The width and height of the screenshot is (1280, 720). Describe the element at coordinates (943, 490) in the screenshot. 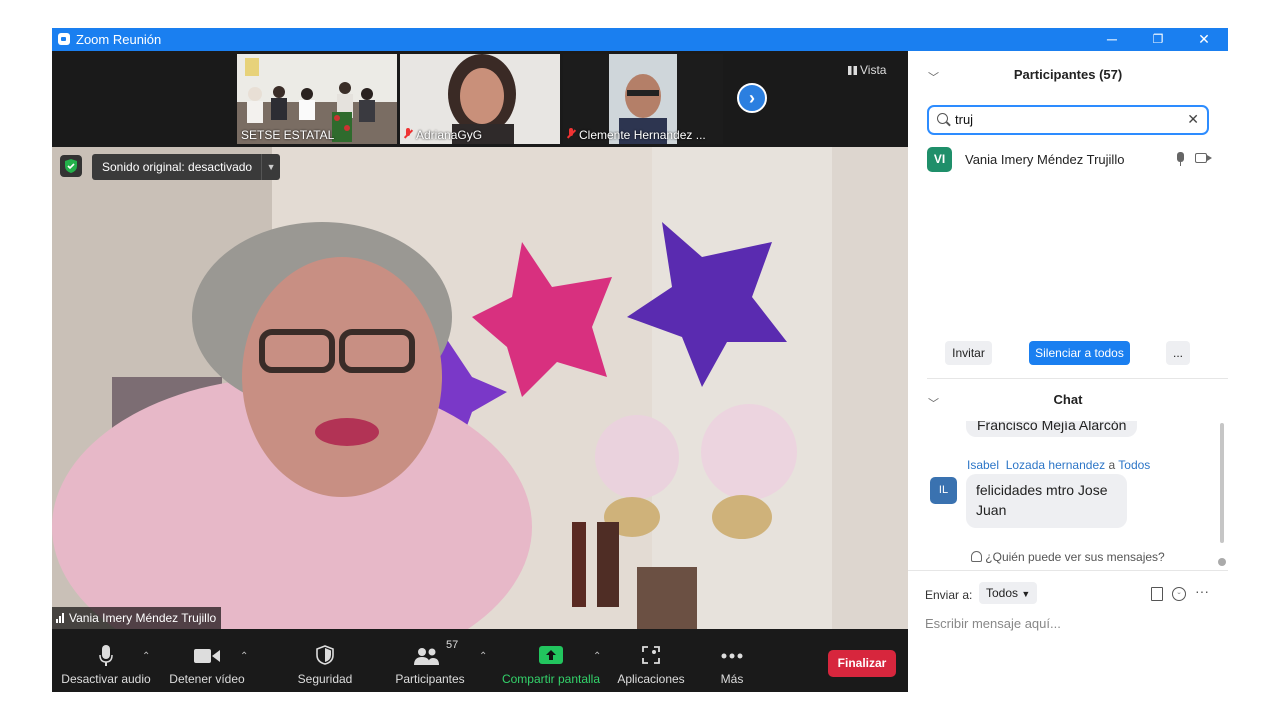

I see `avatar: IL` at that location.